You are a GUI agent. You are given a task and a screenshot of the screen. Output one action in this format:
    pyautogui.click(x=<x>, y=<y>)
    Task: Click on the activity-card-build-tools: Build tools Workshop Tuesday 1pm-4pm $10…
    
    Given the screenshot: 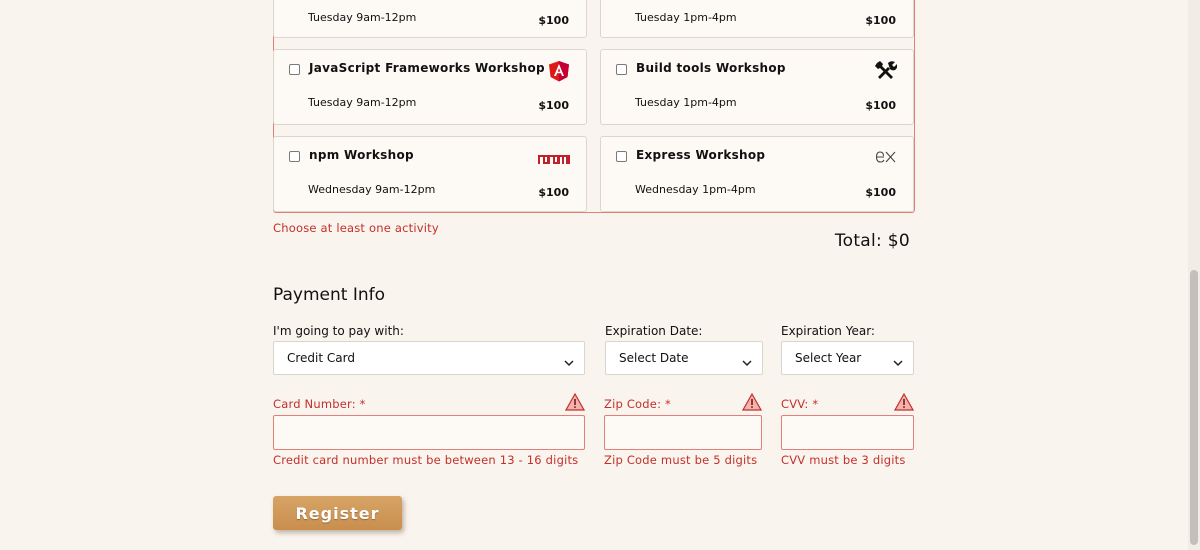 What is the action you would take?
    pyautogui.click(x=757, y=87)
    